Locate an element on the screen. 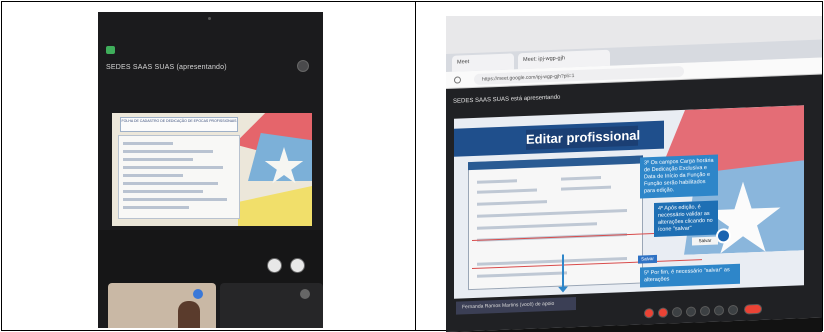 The height and width of the screenshot is (332, 824). arrow-line is located at coordinates (563, 272).